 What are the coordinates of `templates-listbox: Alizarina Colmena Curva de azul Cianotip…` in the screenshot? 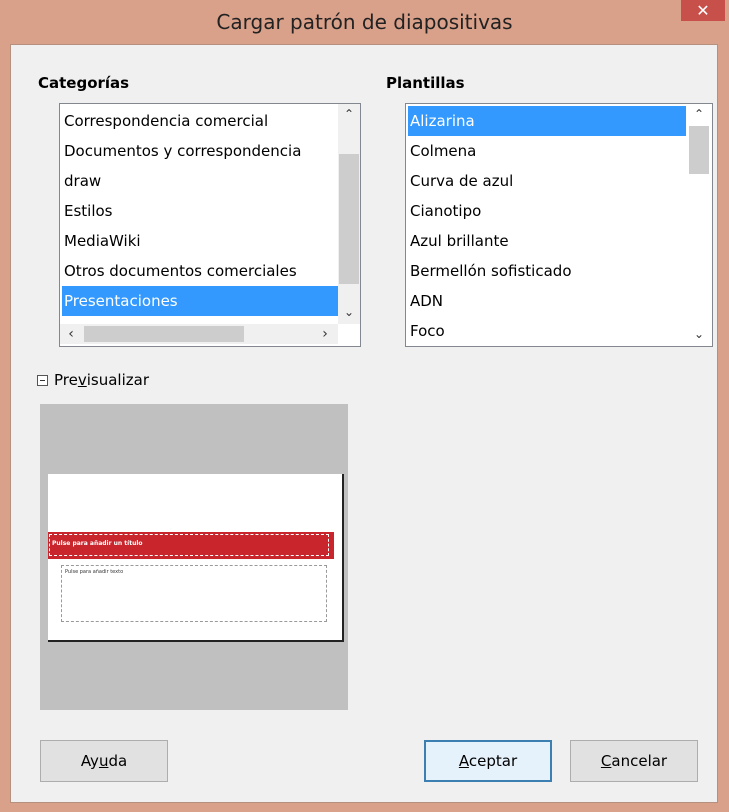 It's located at (559, 225).